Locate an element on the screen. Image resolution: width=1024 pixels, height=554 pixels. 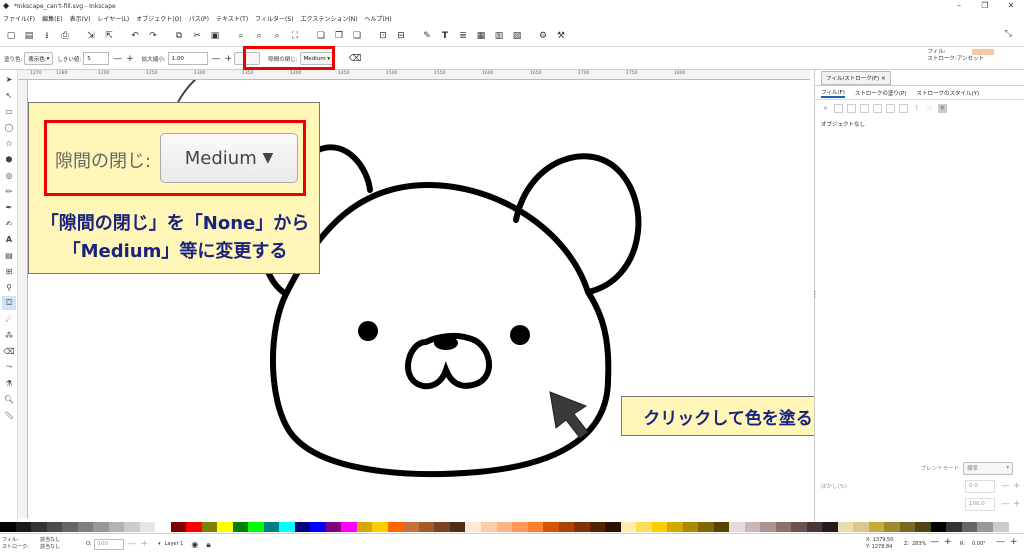
measure-tool-icon: 📏︎ is located at coordinates (9, 415).